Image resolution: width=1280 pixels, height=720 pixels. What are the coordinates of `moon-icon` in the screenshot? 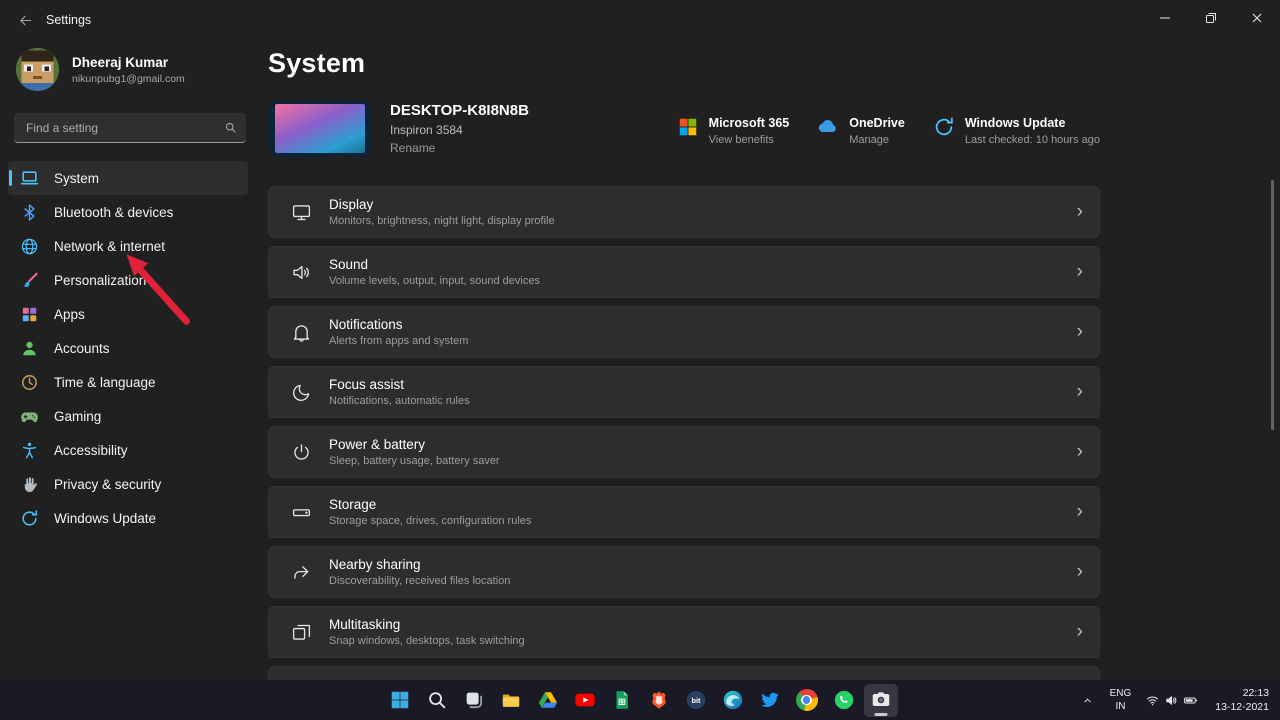 It's located at (301, 392).